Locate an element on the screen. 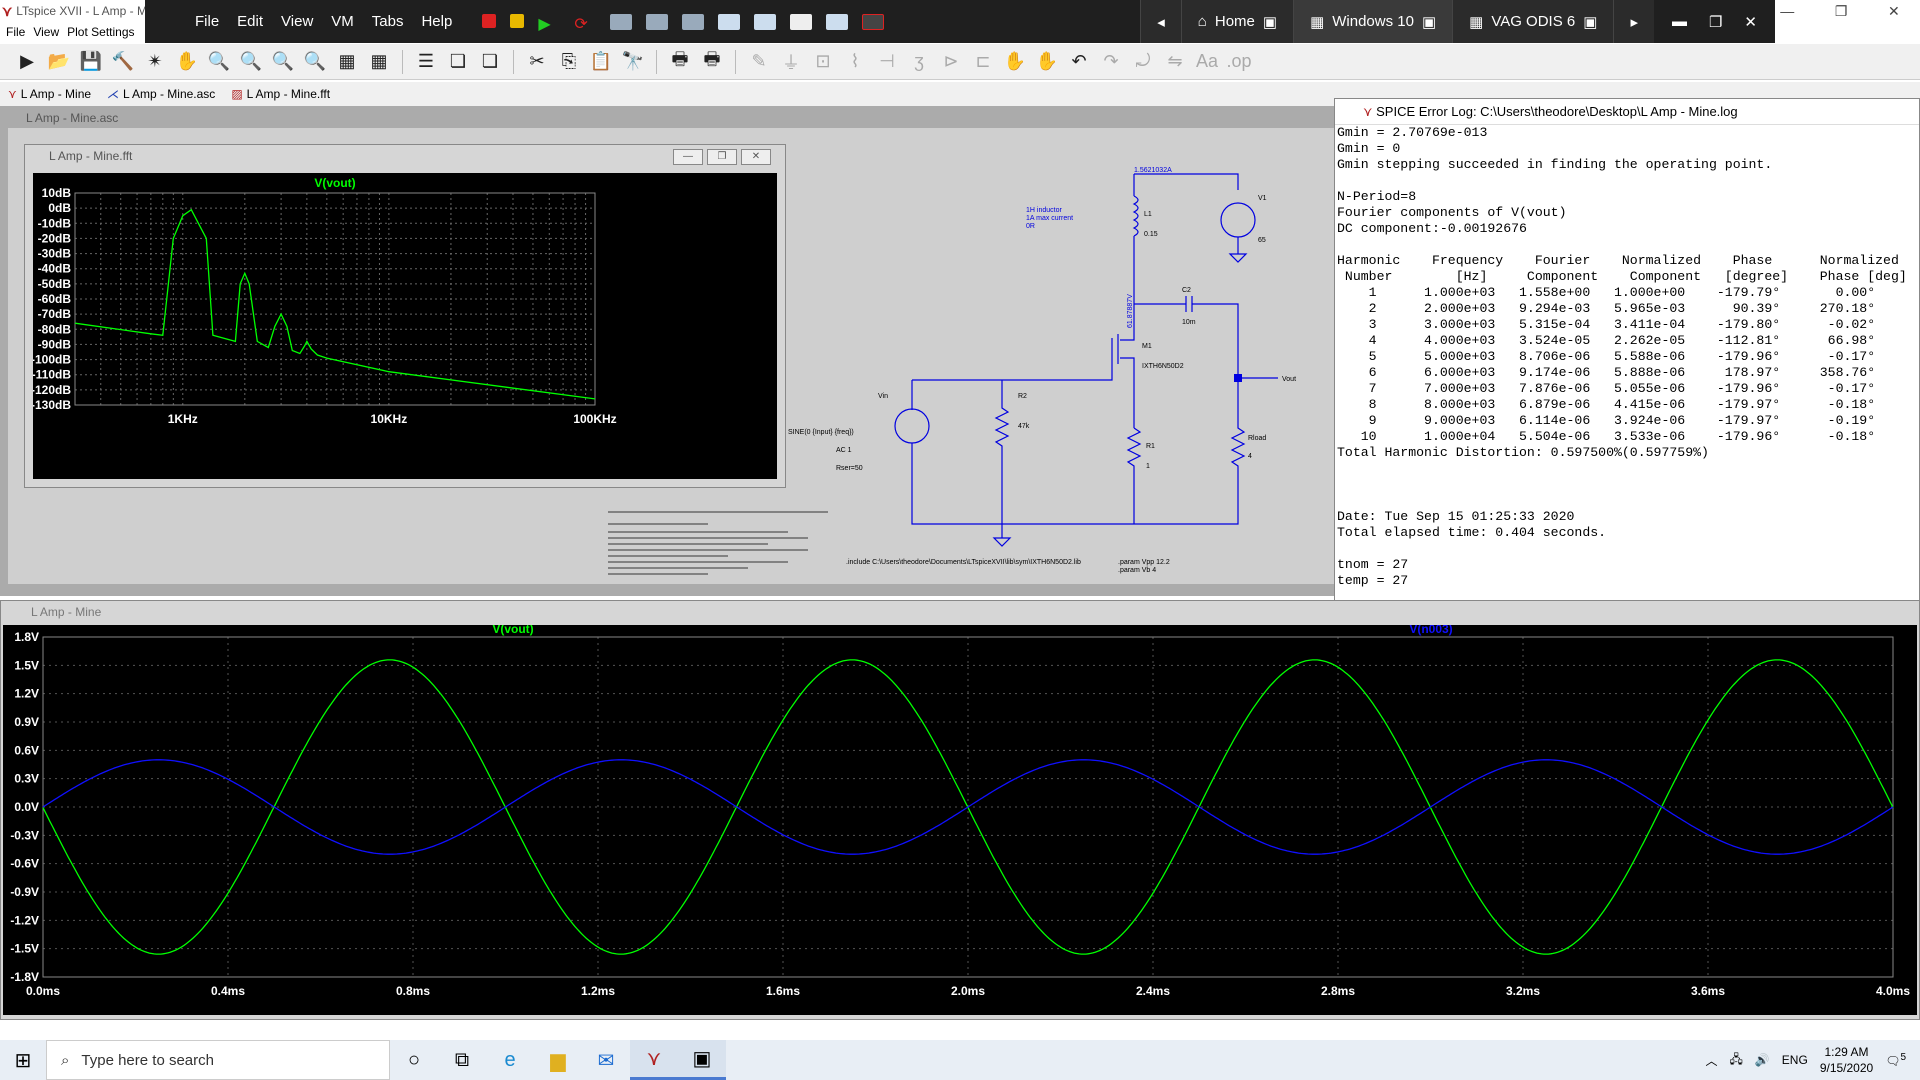 The height and width of the screenshot is (1080, 1920). component-icon: ⊏ is located at coordinates (983, 62).